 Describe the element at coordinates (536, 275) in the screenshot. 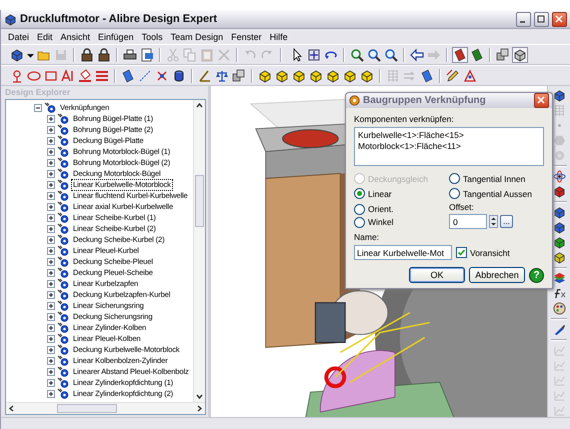

I see `help-button: ?` at that location.